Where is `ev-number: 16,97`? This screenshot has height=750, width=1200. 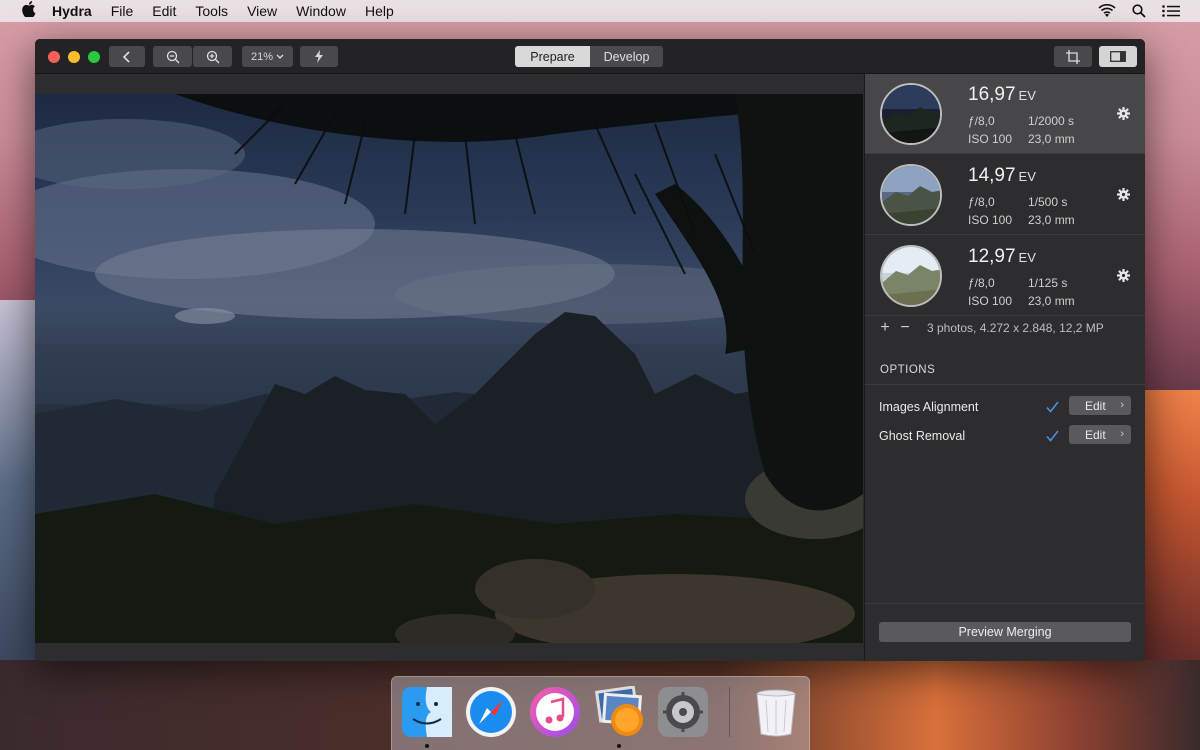 ev-number: 16,97 is located at coordinates (992, 94).